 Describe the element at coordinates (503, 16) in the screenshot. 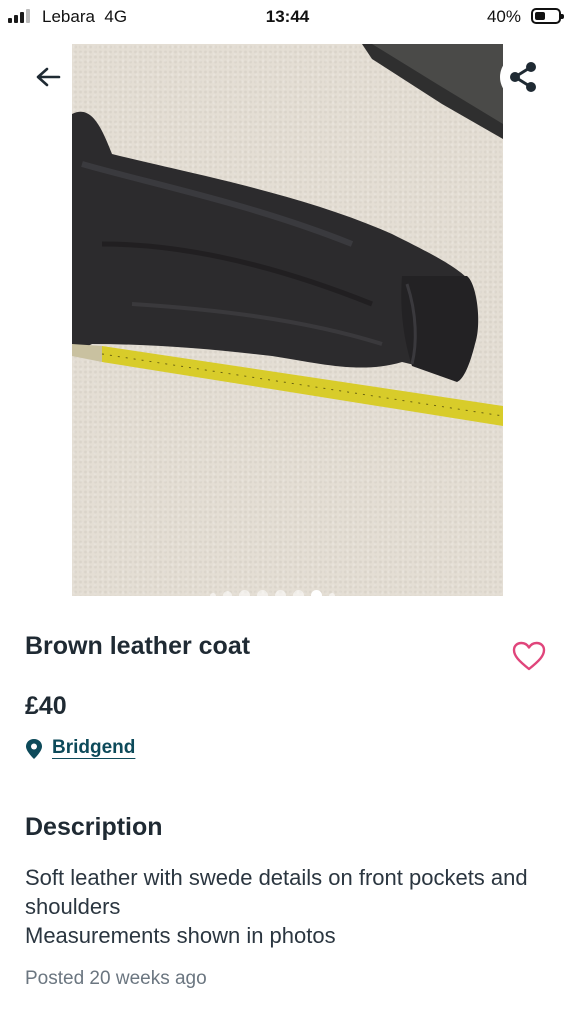

I see `battery-percent: 40%` at that location.